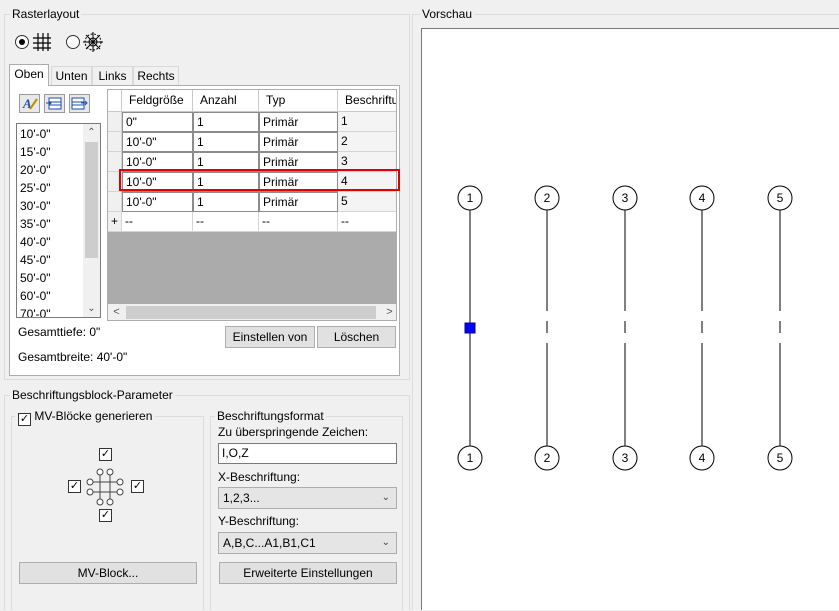  Describe the element at coordinates (91, 132) in the screenshot. I see `scroll-up-arrow-icon: ⌃` at that location.